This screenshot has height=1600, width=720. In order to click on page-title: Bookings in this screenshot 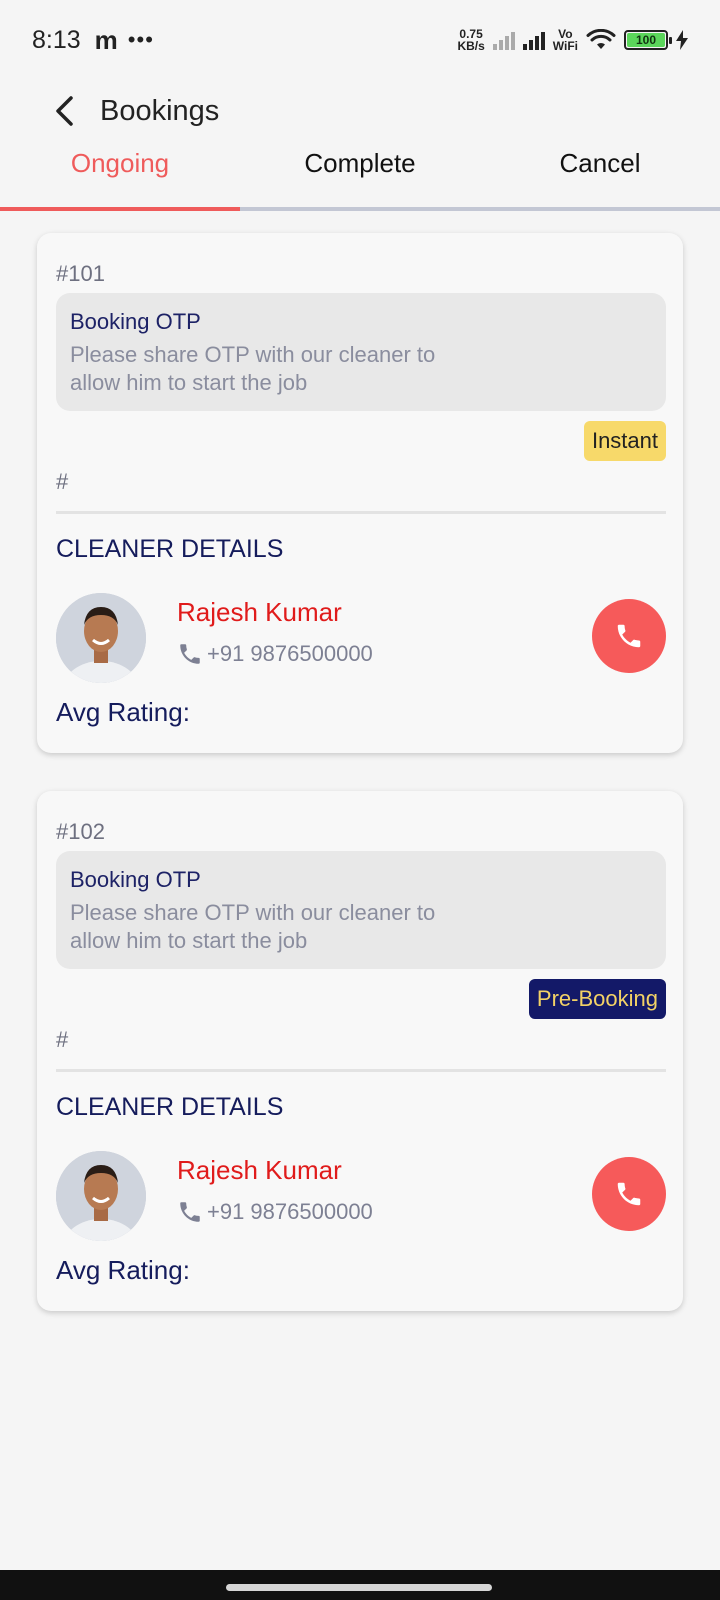, I will do `click(160, 110)`.